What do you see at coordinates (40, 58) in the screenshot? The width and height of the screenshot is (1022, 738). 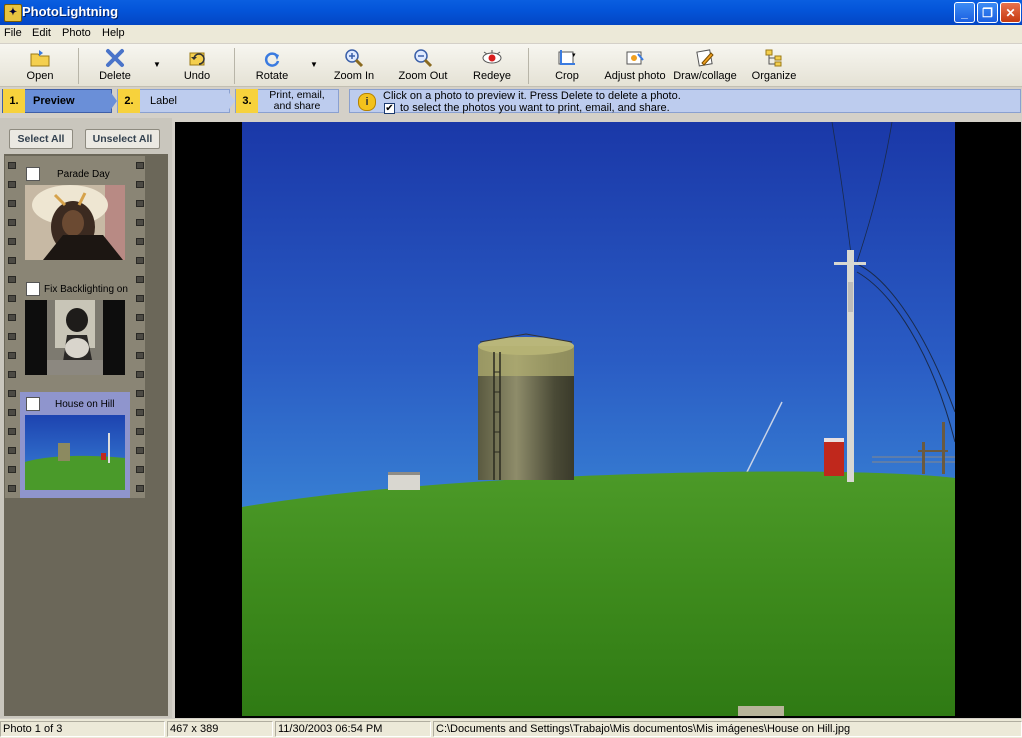 I see `open-folder-icon` at bounding box center [40, 58].